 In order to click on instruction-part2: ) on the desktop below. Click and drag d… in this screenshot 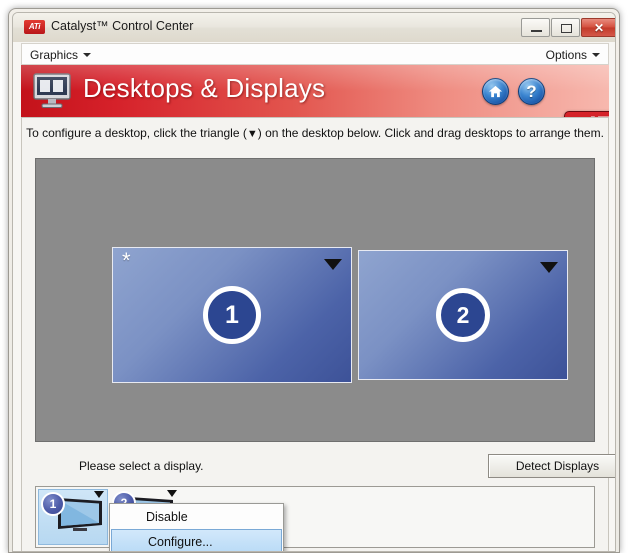, I will do `click(430, 133)`.